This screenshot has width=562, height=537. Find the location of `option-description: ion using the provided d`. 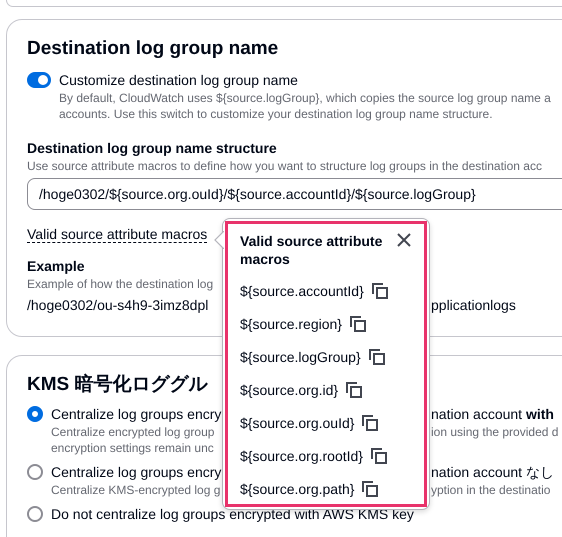

option-description: ion using the provided d is located at coordinates (494, 432).